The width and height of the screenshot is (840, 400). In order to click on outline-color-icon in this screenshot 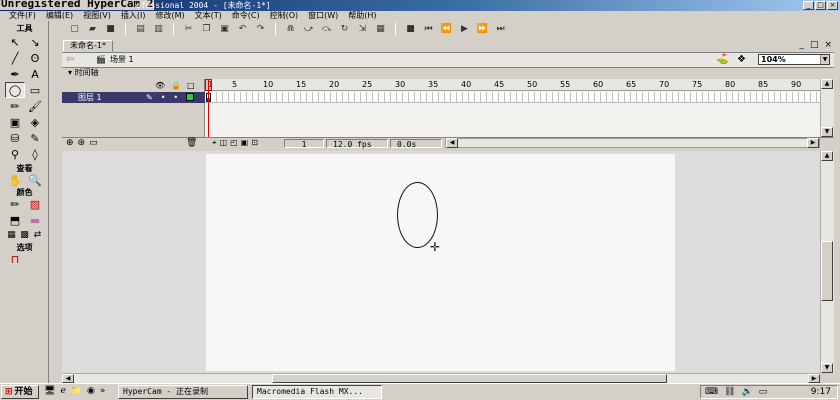, I will do `click(190, 97)`.